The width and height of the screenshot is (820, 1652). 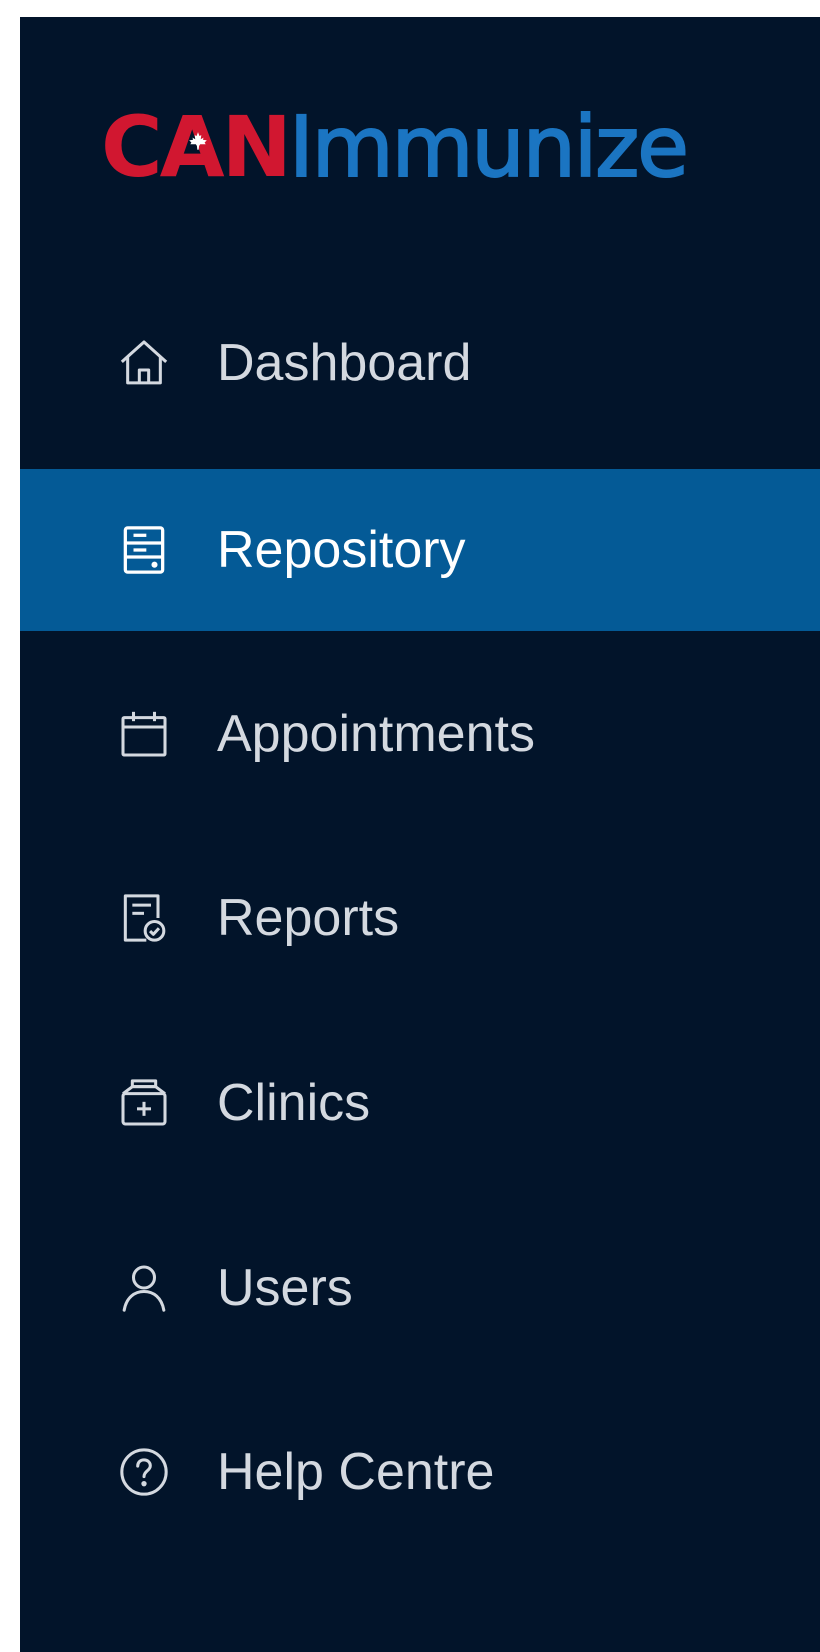 What do you see at coordinates (144, 1288) in the screenshot?
I see `user-icon` at bounding box center [144, 1288].